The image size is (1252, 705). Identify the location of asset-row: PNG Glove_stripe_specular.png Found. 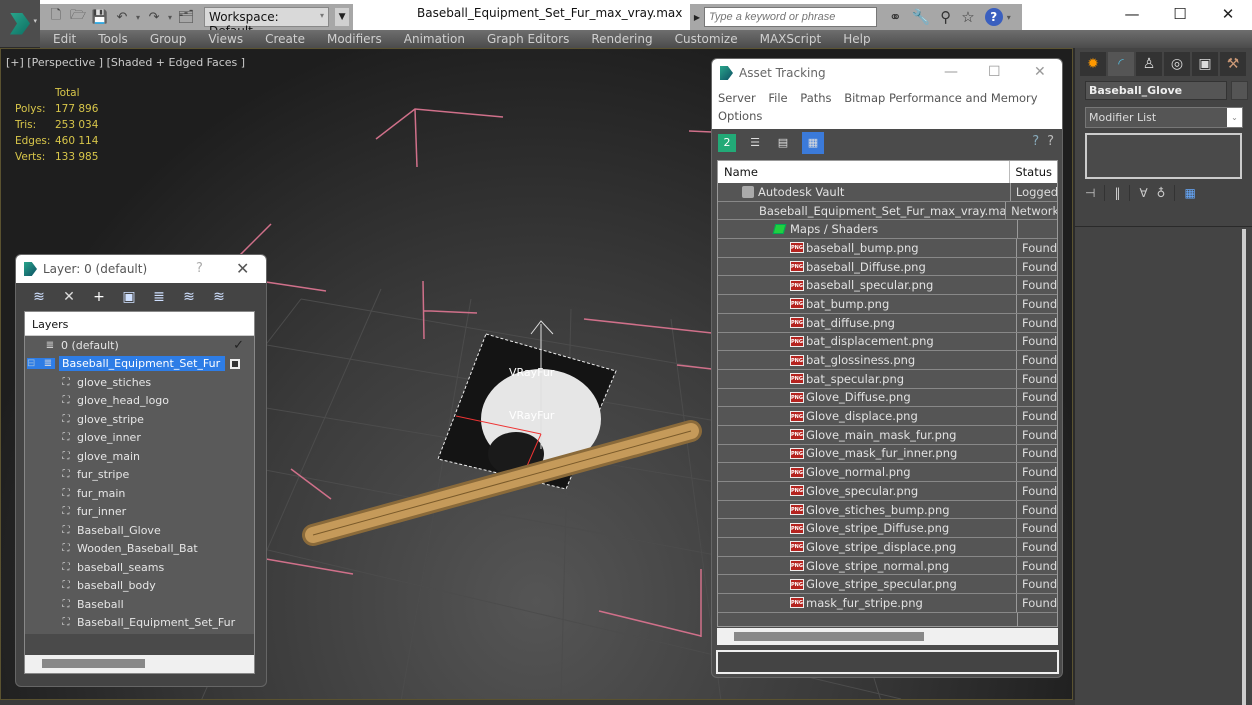
(887, 585).